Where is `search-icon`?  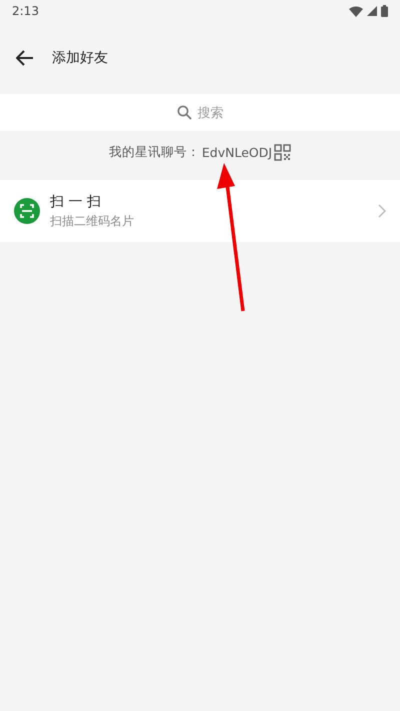
search-icon is located at coordinates (184, 112).